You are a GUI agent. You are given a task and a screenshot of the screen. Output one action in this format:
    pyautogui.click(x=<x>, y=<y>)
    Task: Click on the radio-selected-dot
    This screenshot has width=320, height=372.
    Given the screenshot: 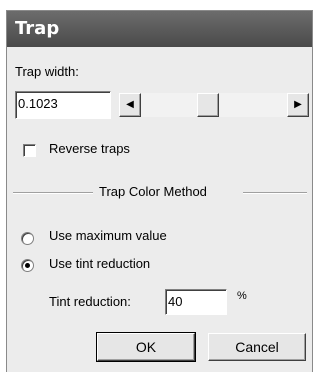 What is the action you would take?
    pyautogui.click(x=27, y=265)
    